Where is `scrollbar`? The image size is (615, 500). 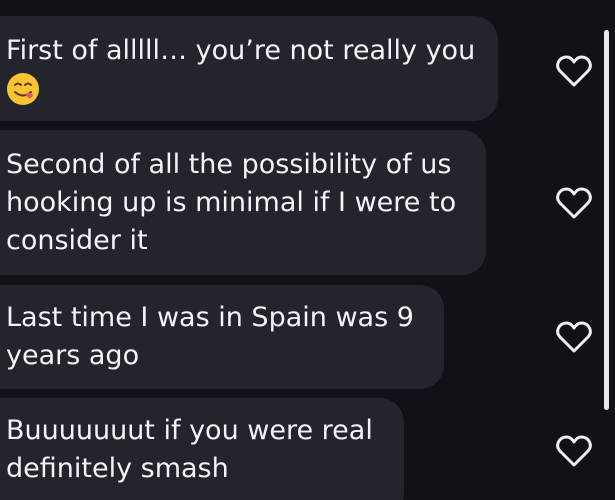
scrollbar is located at coordinates (606, 220).